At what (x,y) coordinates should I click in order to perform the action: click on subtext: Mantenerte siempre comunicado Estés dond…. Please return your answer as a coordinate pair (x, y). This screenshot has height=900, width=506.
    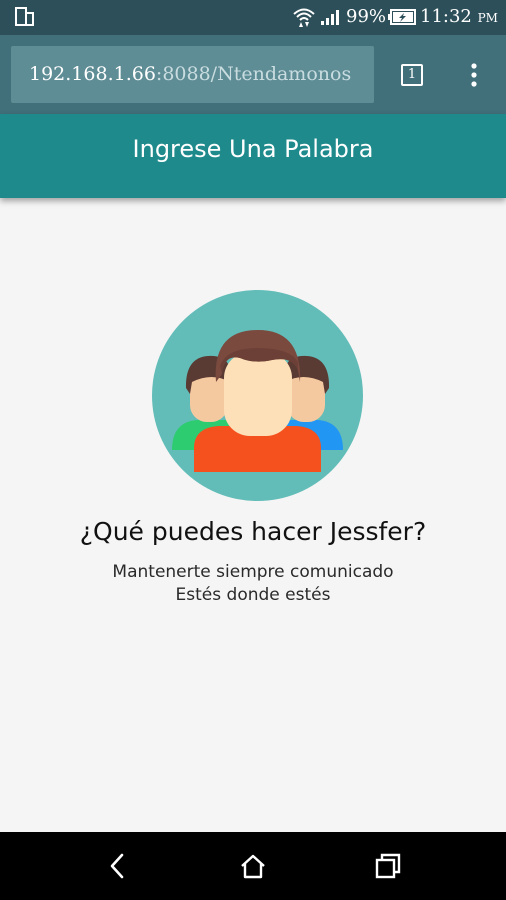
    Looking at the image, I should click on (253, 584).